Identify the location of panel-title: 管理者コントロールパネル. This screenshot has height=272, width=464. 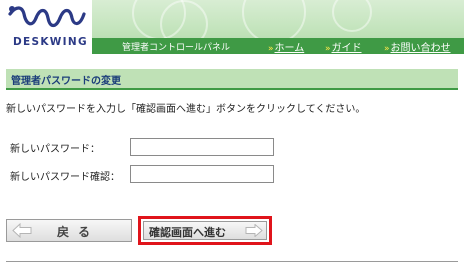
(176, 48).